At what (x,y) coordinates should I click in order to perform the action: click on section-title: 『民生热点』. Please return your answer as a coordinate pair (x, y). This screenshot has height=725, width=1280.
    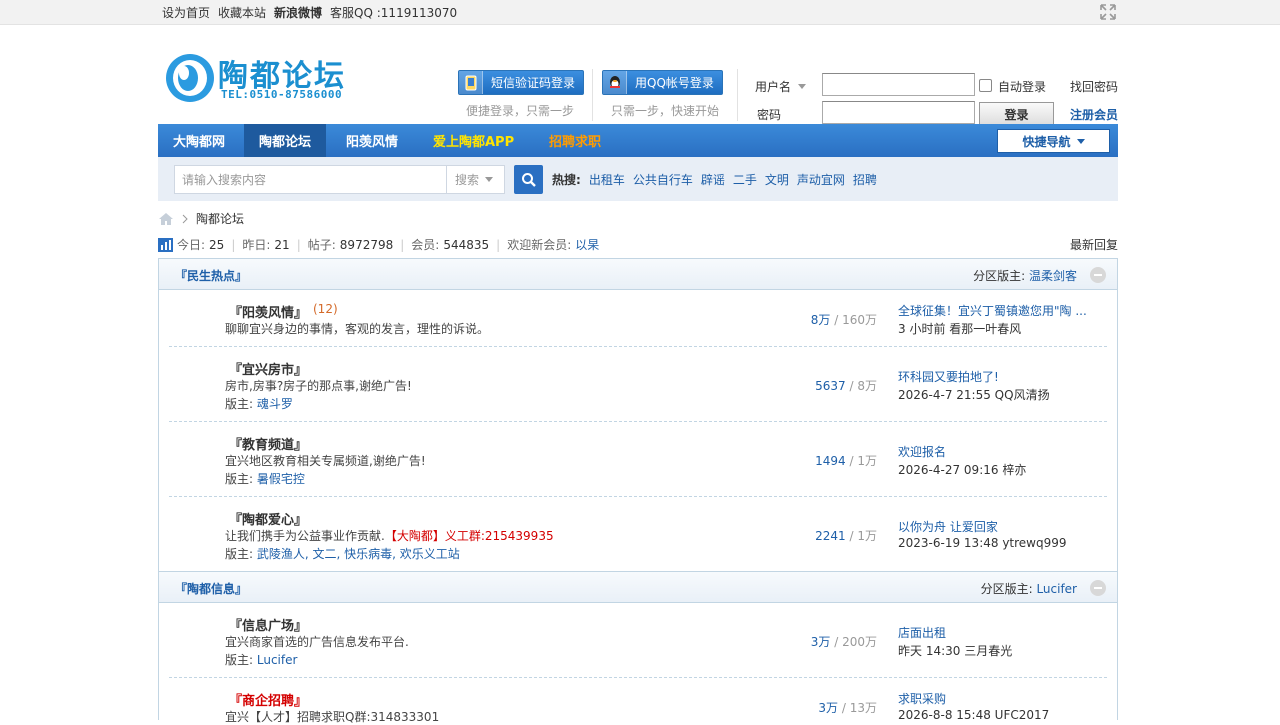
    Looking at the image, I should click on (211, 275).